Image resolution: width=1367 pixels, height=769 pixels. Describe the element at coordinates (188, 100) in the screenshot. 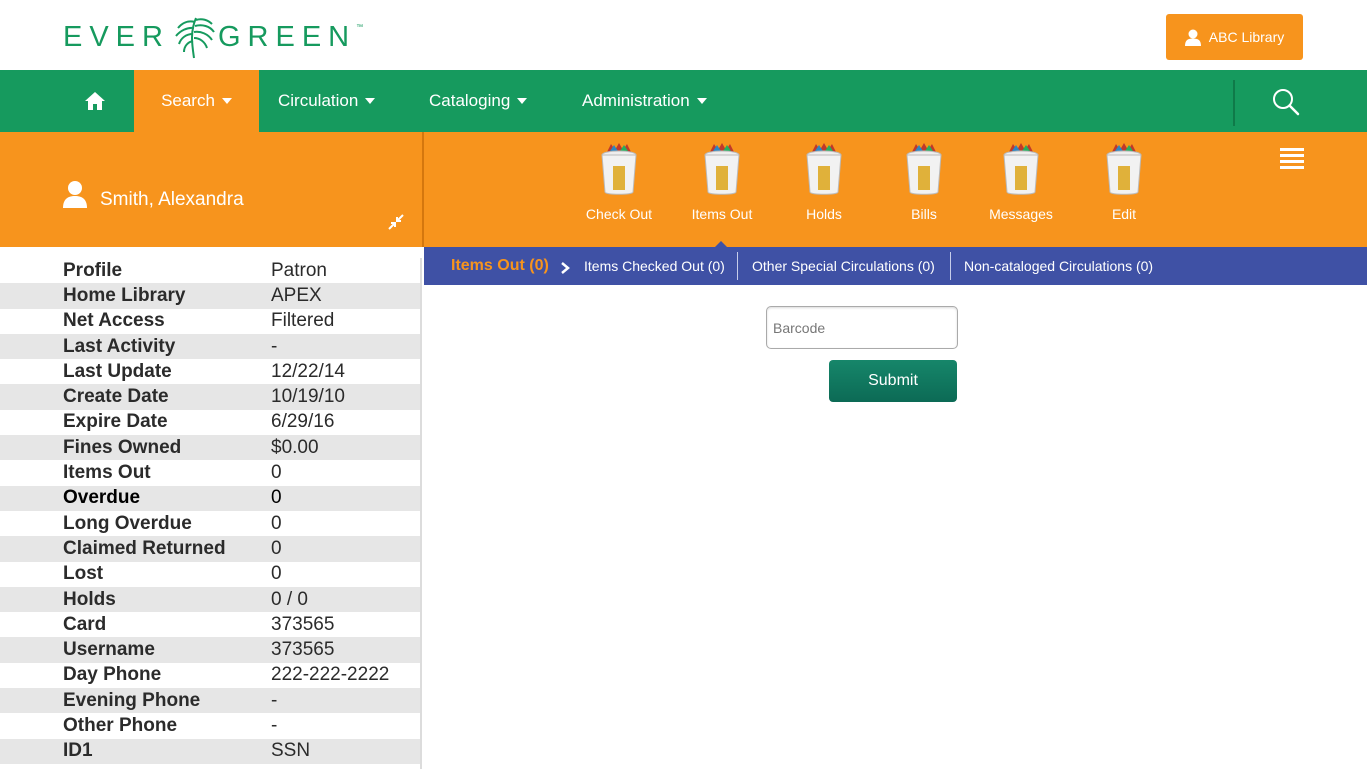

I see `nav-search-label: Search` at that location.